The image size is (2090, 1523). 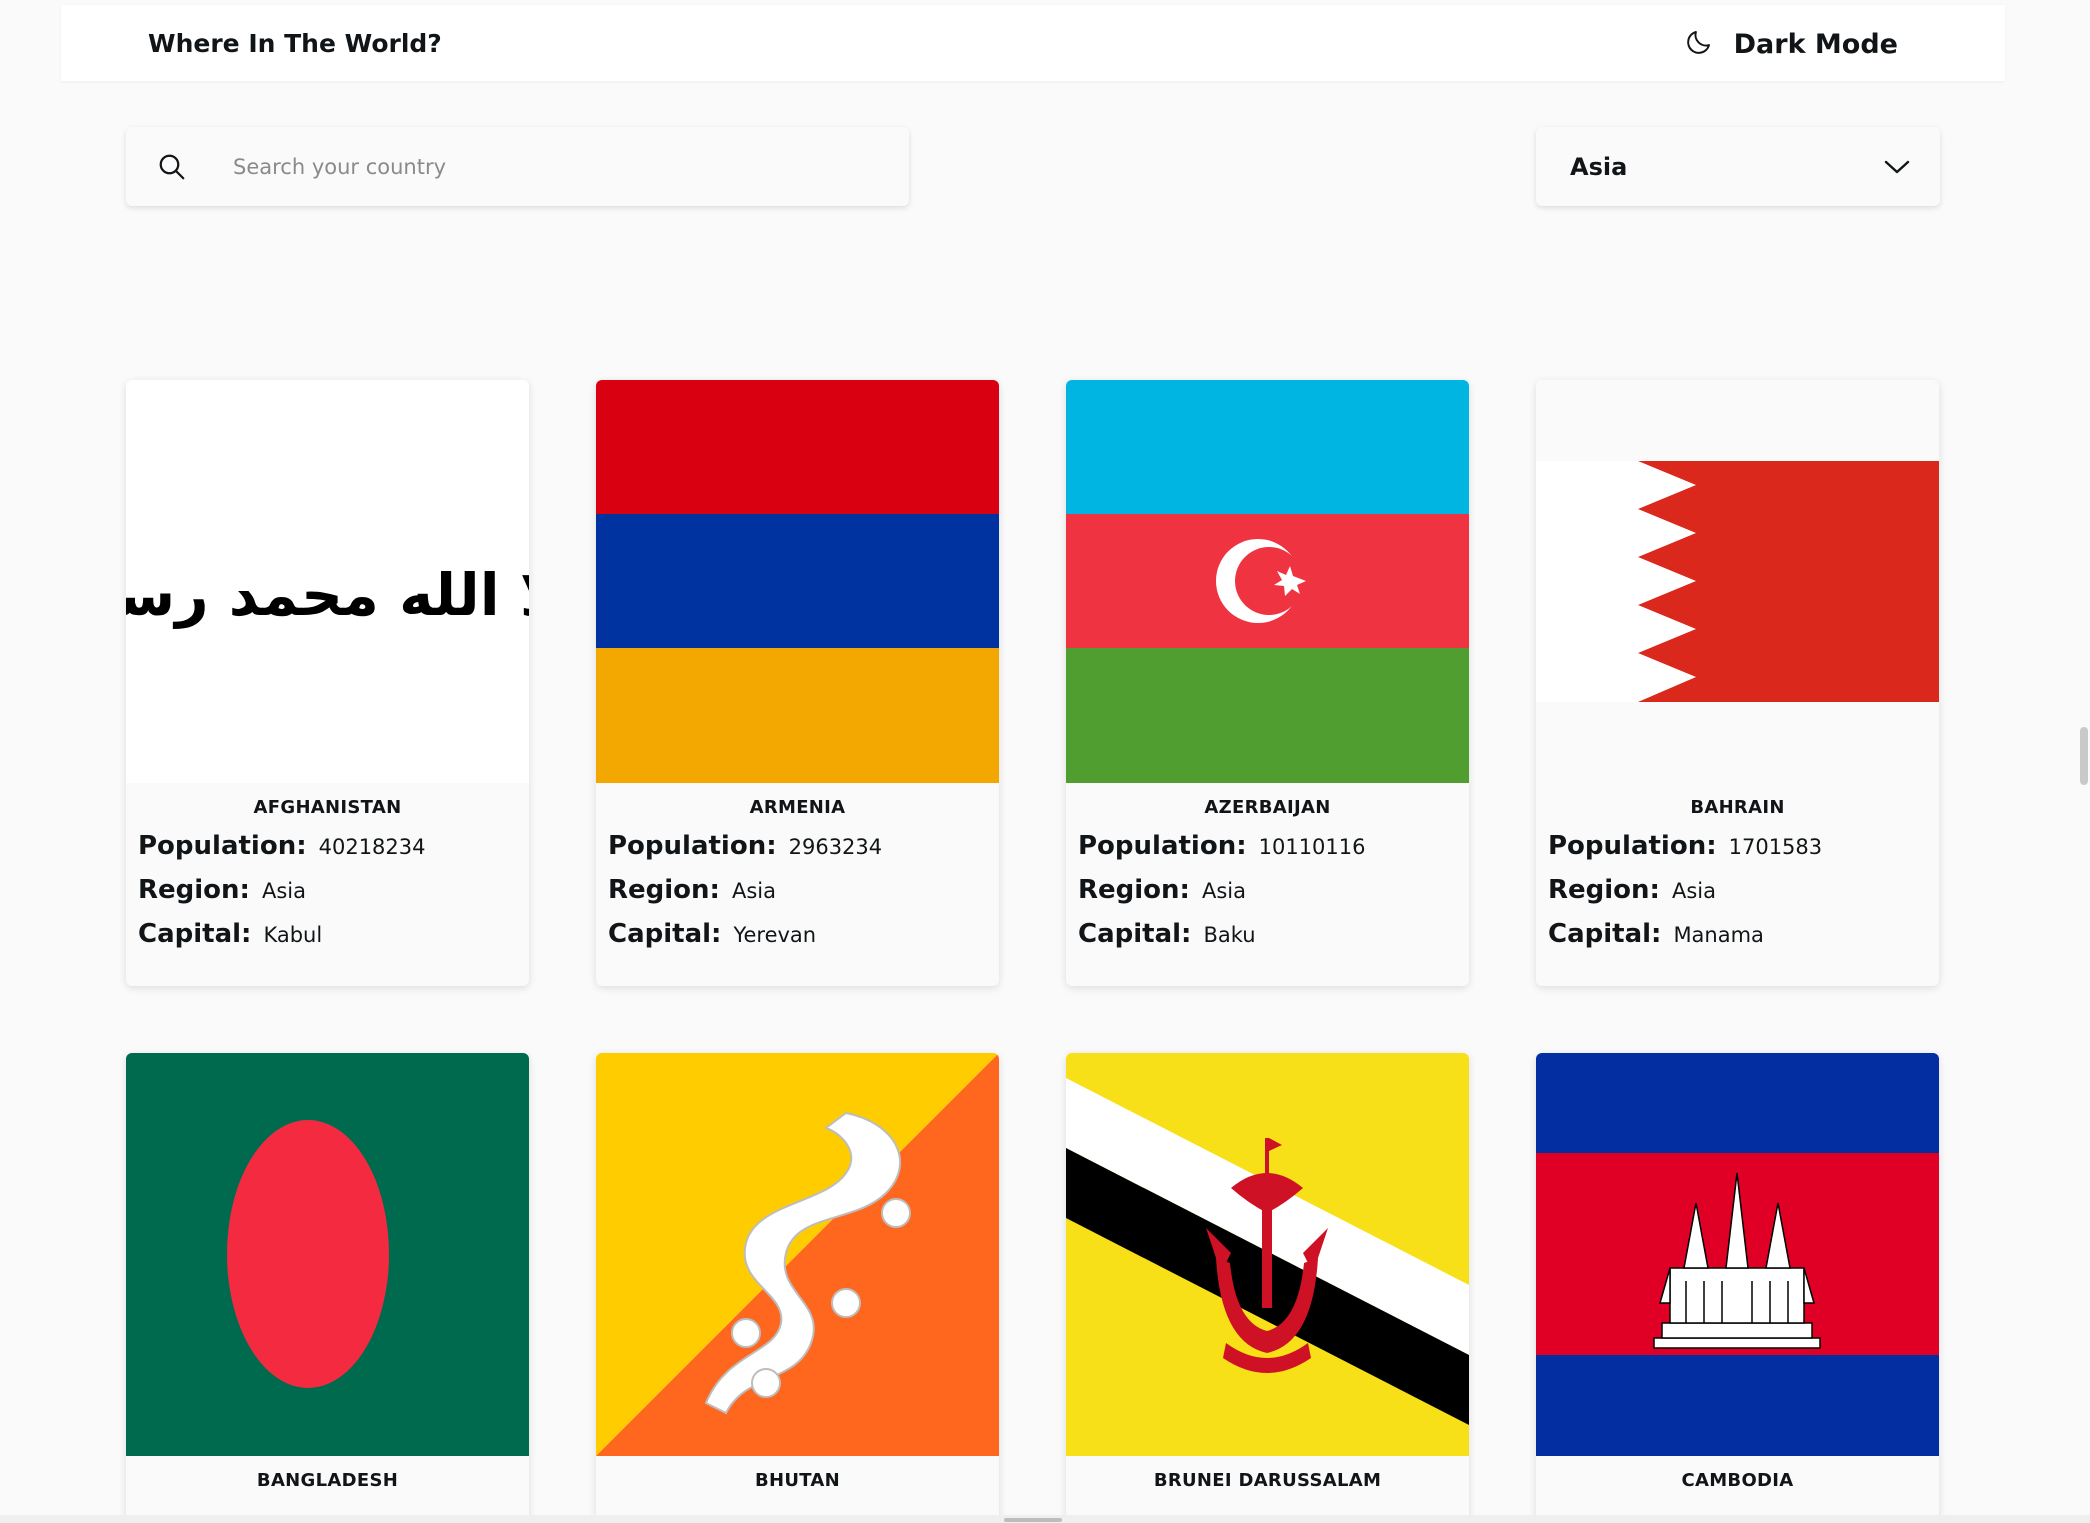 I want to click on search-box, so click(x=517, y=166).